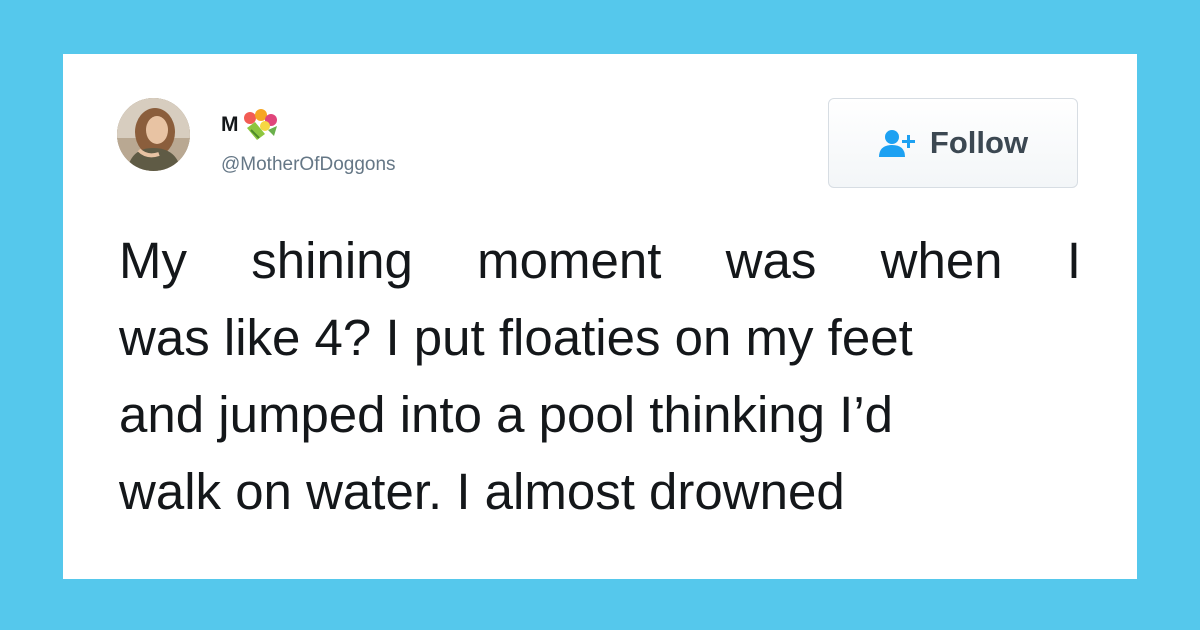  I want to click on follow-button-label: Follow, so click(979, 142).